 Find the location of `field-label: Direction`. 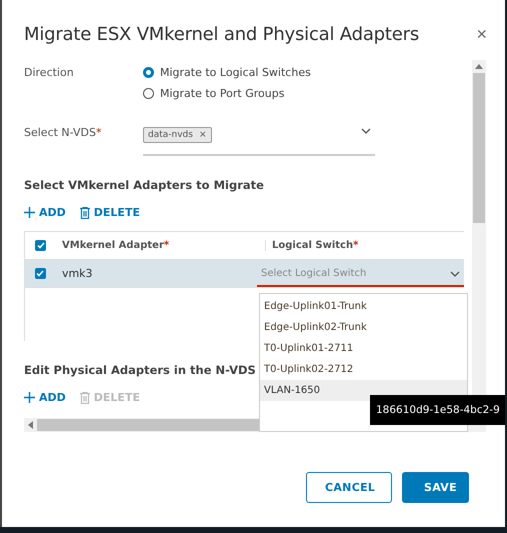

field-label: Direction is located at coordinates (49, 72).